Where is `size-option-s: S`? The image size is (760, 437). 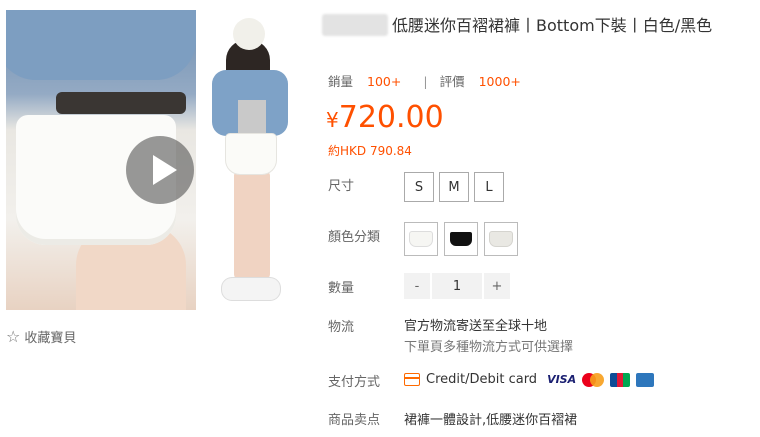
size-option-s: S is located at coordinates (419, 187).